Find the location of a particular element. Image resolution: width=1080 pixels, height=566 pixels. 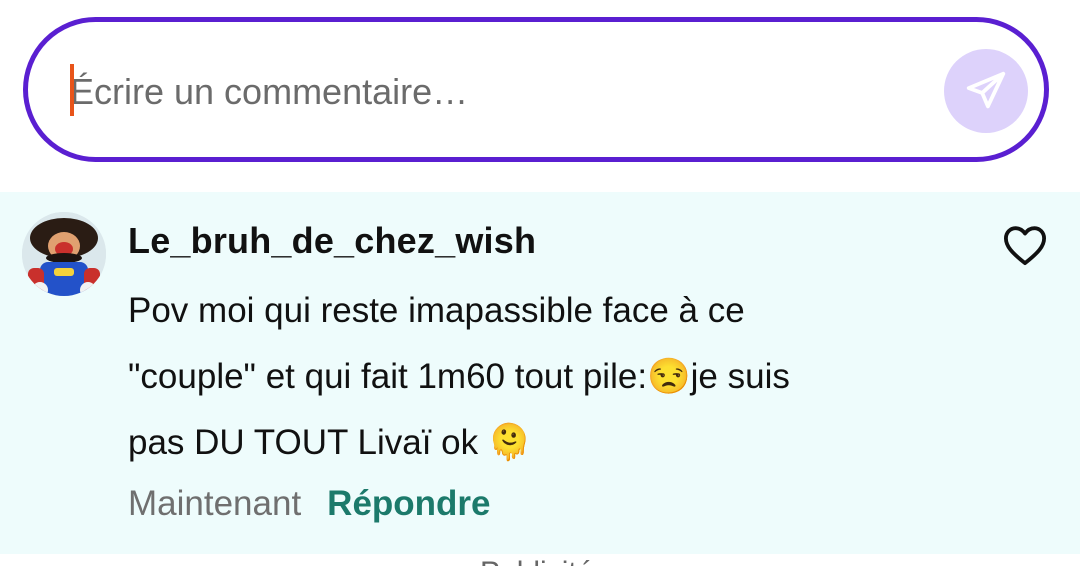

avatar is located at coordinates (64, 254).